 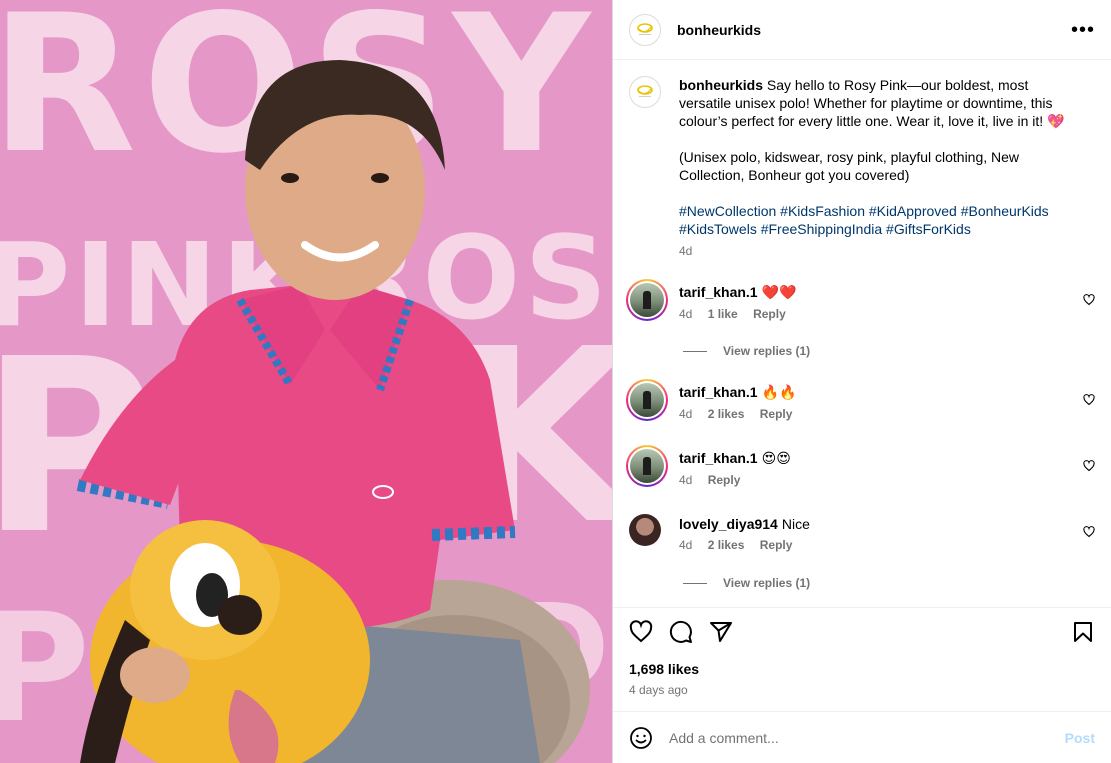 I want to click on comment-item: tarif_khan.1 😍😍 4d Reply, so click(x=860, y=467).